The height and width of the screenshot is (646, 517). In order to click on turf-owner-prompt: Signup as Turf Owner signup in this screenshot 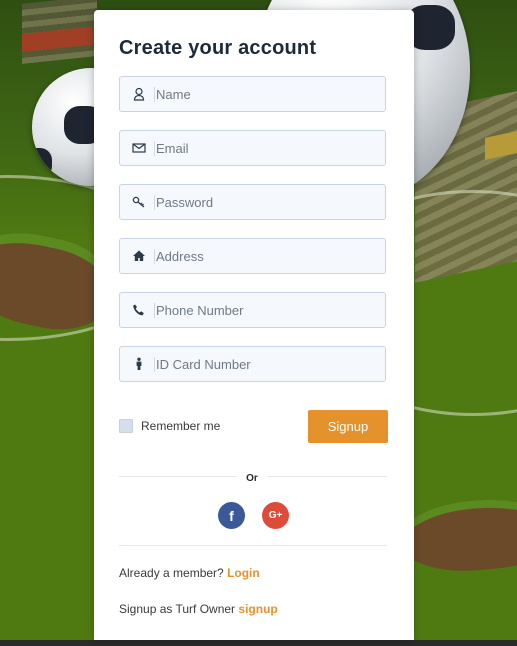, I will do `click(198, 609)`.